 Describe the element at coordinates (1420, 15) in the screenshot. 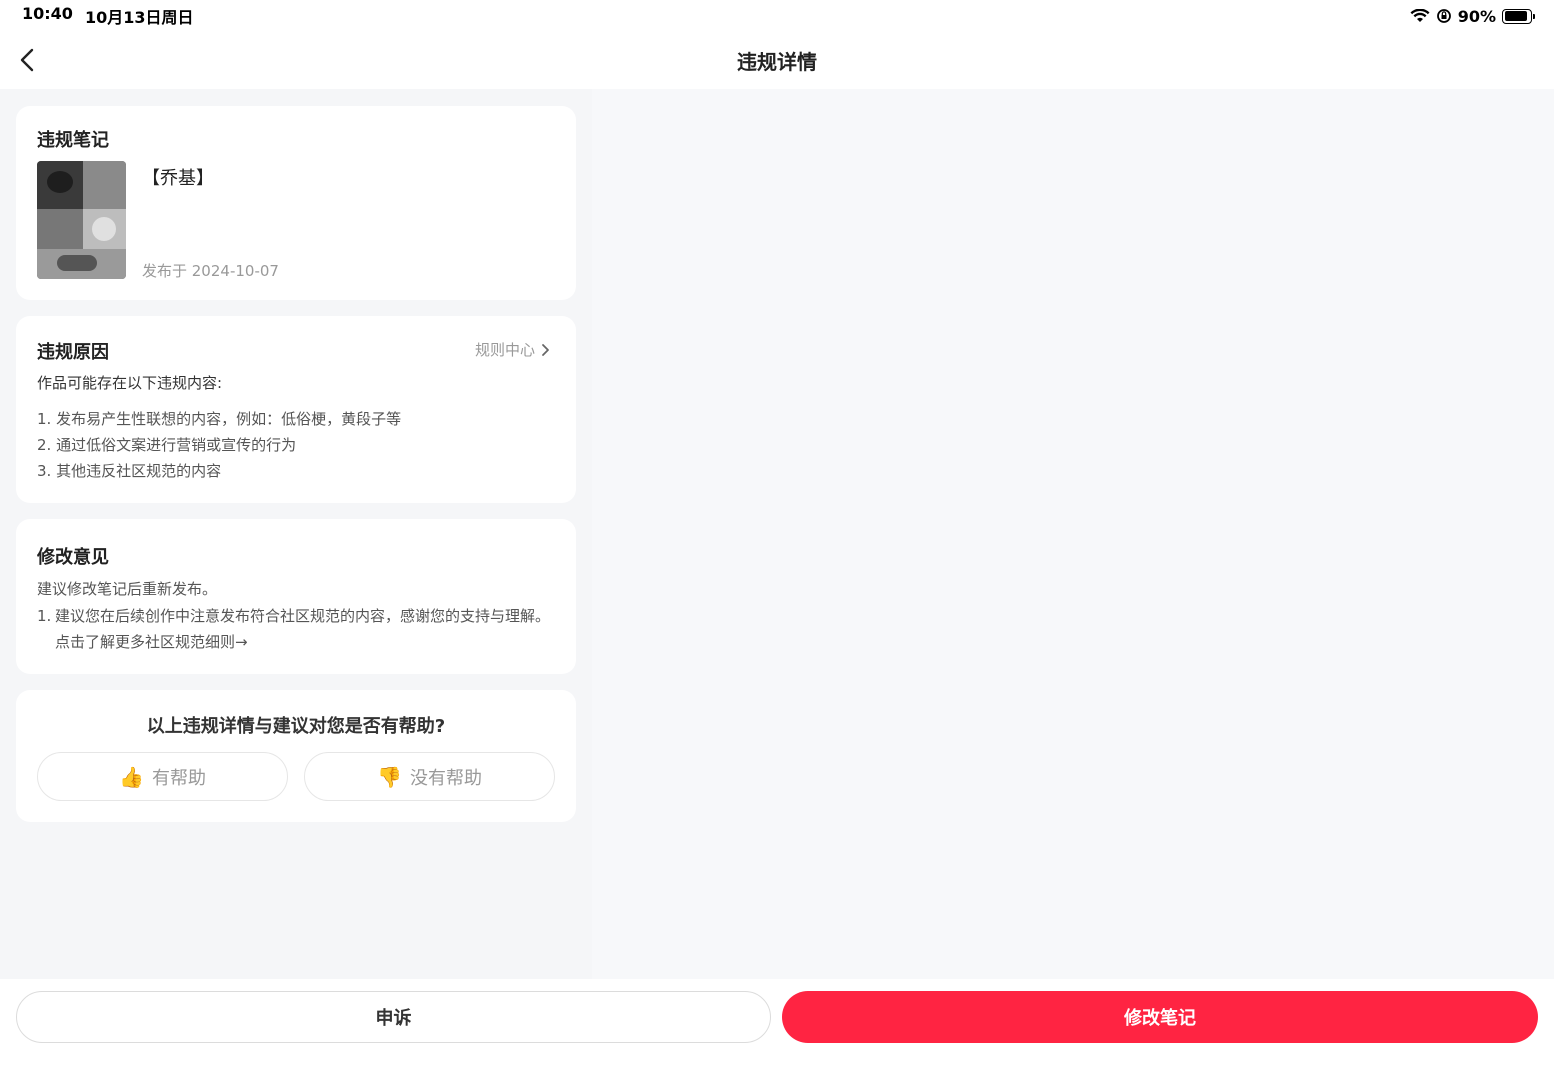

I see `wifi-icon` at that location.